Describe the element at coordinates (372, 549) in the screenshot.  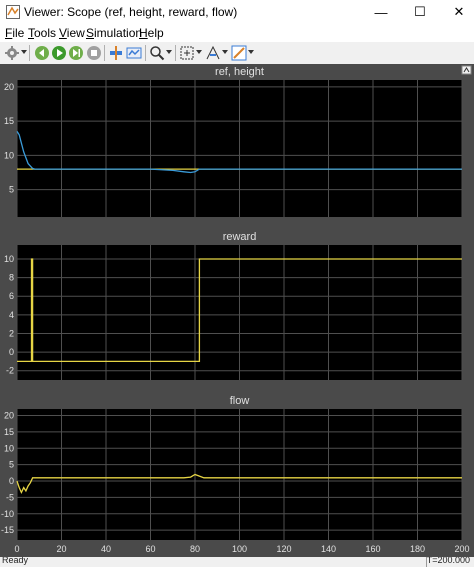
I see `flow-xtick-label: 160` at that location.